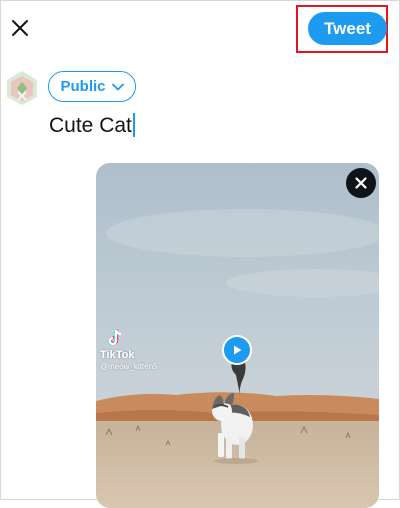 This screenshot has width=400, height=508. I want to click on audience-selector: Public, so click(92, 86).